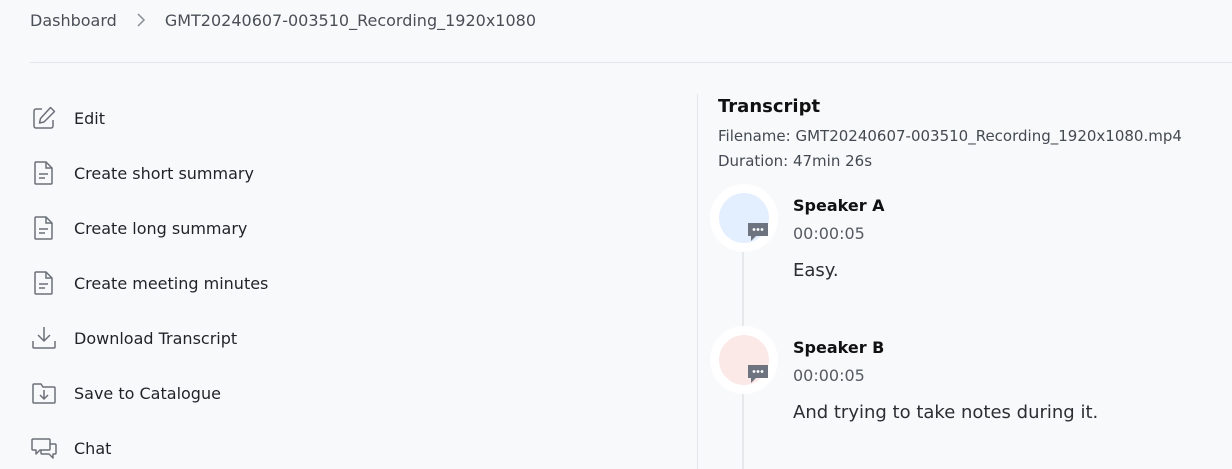 This screenshot has height=469, width=1232. What do you see at coordinates (93, 448) in the screenshot?
I see `chat-label: Chat` at bounding box center [93, 448].